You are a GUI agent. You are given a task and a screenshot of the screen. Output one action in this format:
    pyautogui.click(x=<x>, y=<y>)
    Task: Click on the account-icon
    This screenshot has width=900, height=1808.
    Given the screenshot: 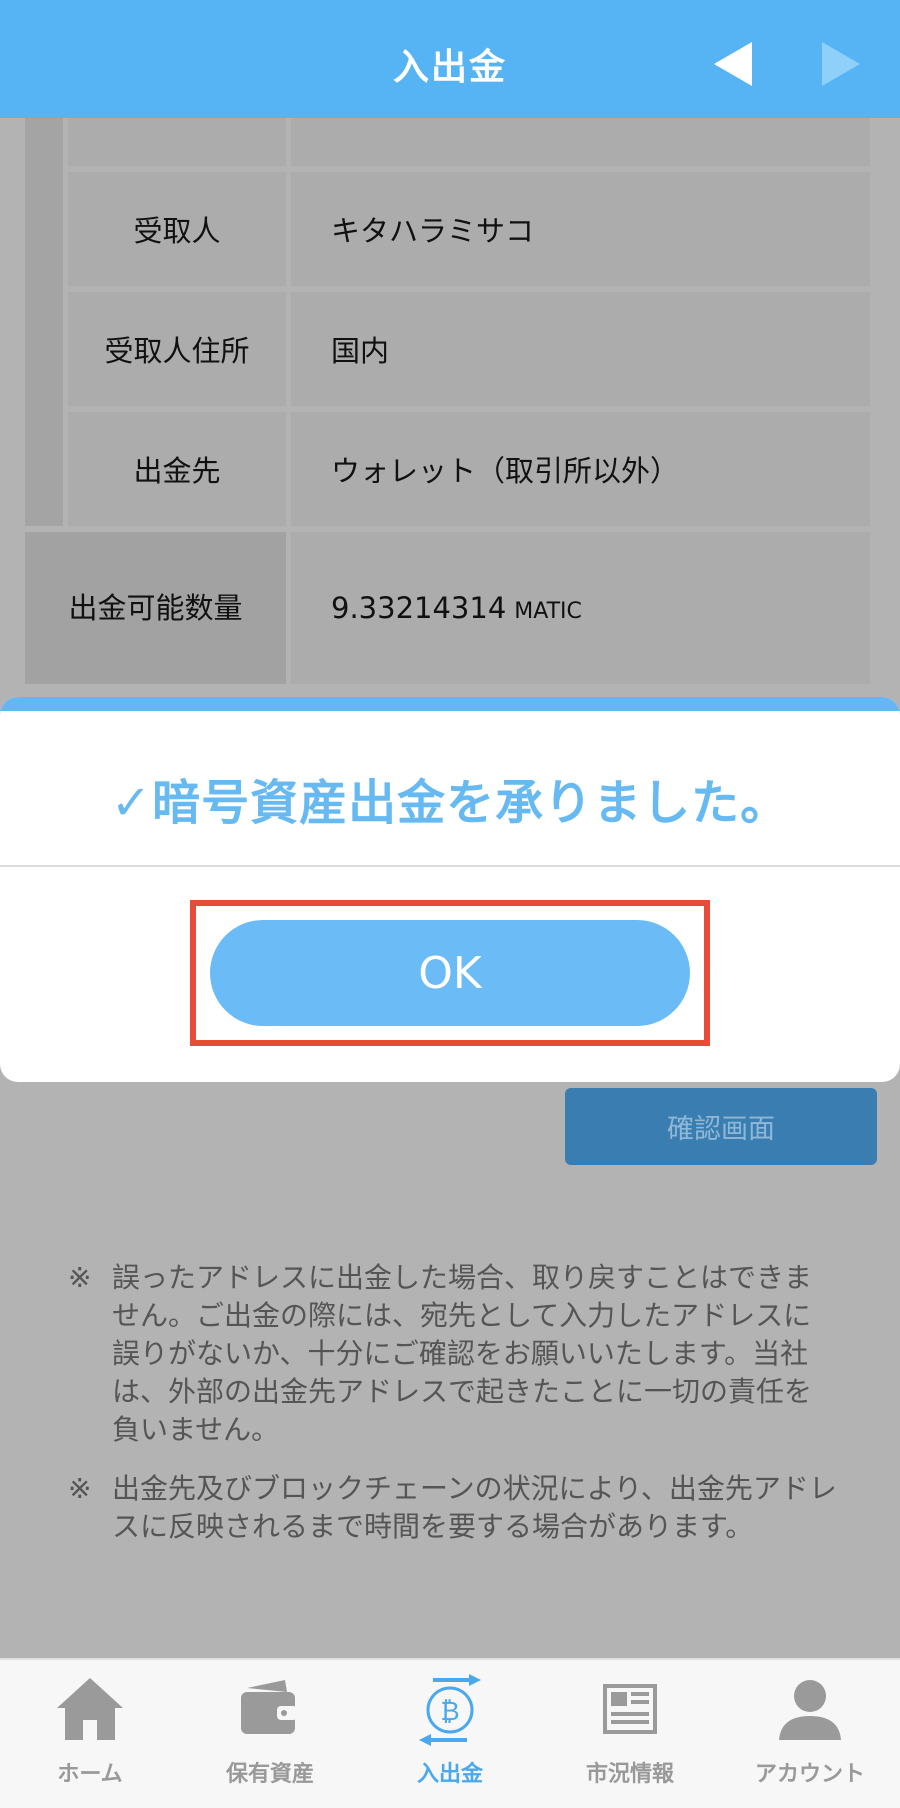 What is the action you would take?
    pyautogui.click(x=810, y=1710)
    